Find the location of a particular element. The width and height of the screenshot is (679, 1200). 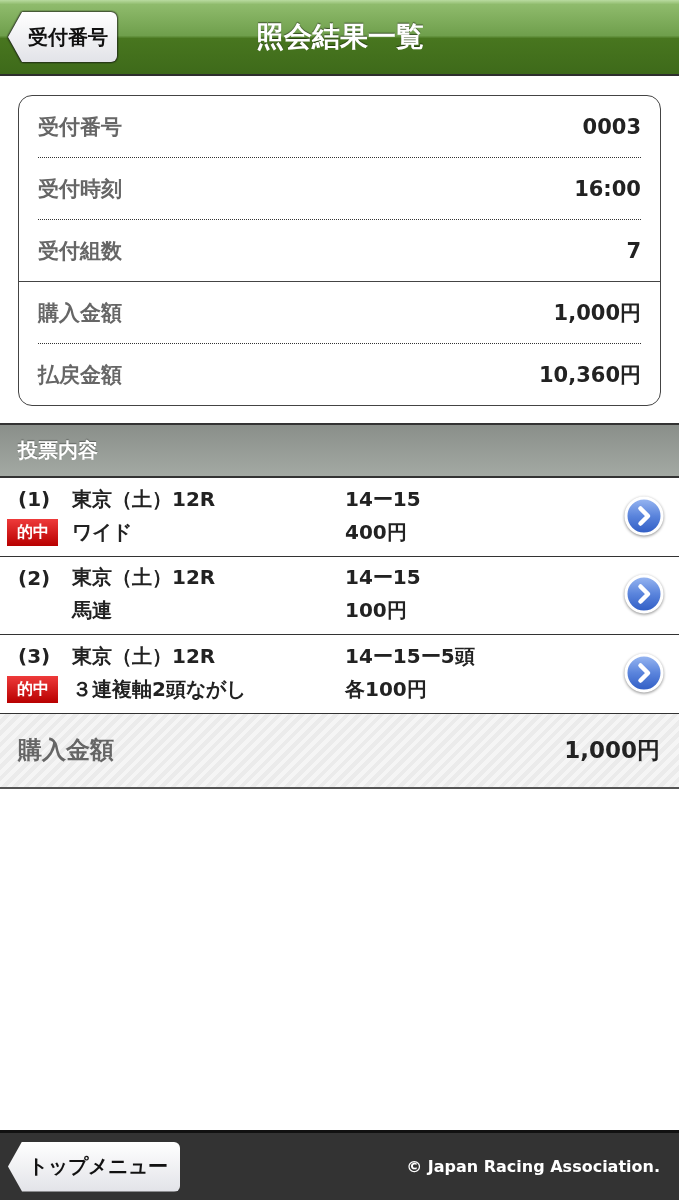

copyright-text: © Japan Racing Association. is located at coordinates (533, 1166).